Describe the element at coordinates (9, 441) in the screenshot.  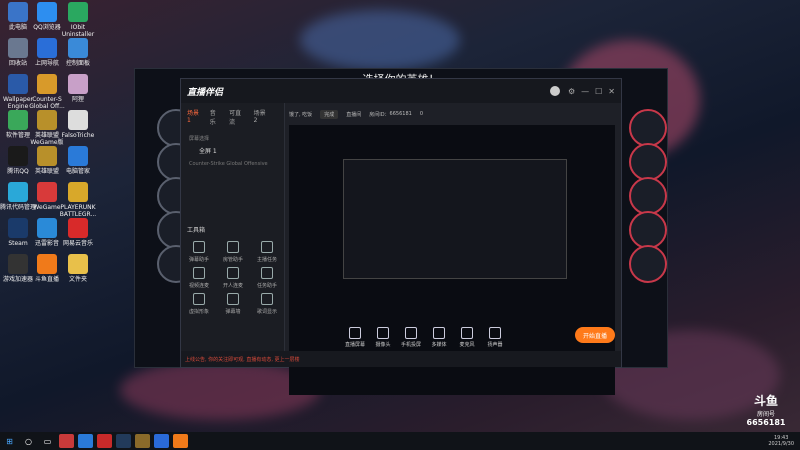
I see `windows-start-icon: ⊞` at that location.